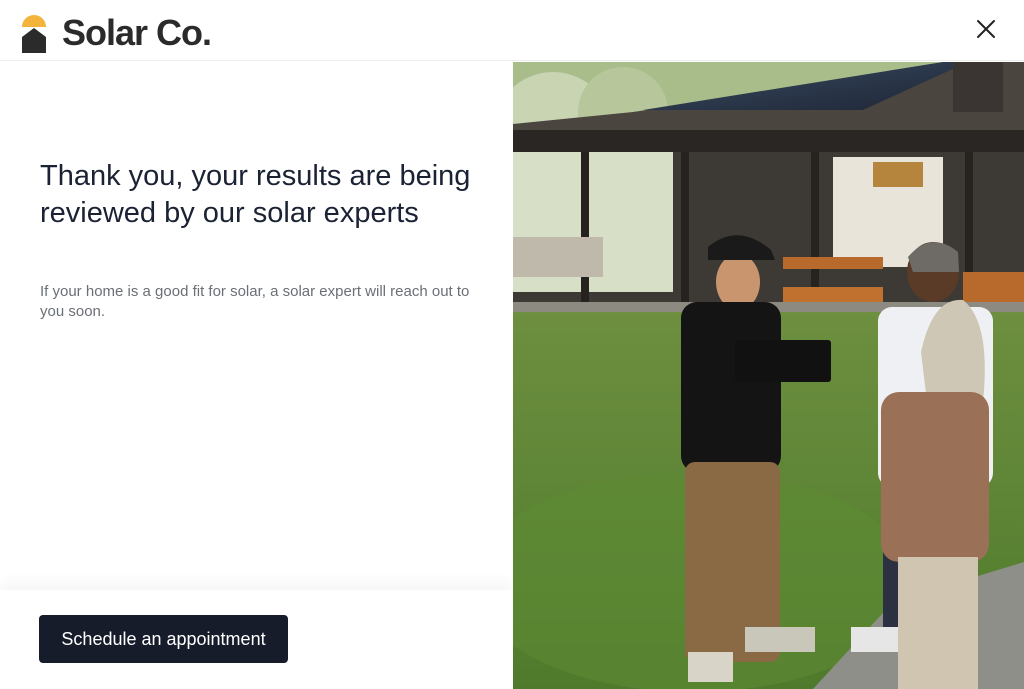  I want to click on close-icon, so click(986, 29).